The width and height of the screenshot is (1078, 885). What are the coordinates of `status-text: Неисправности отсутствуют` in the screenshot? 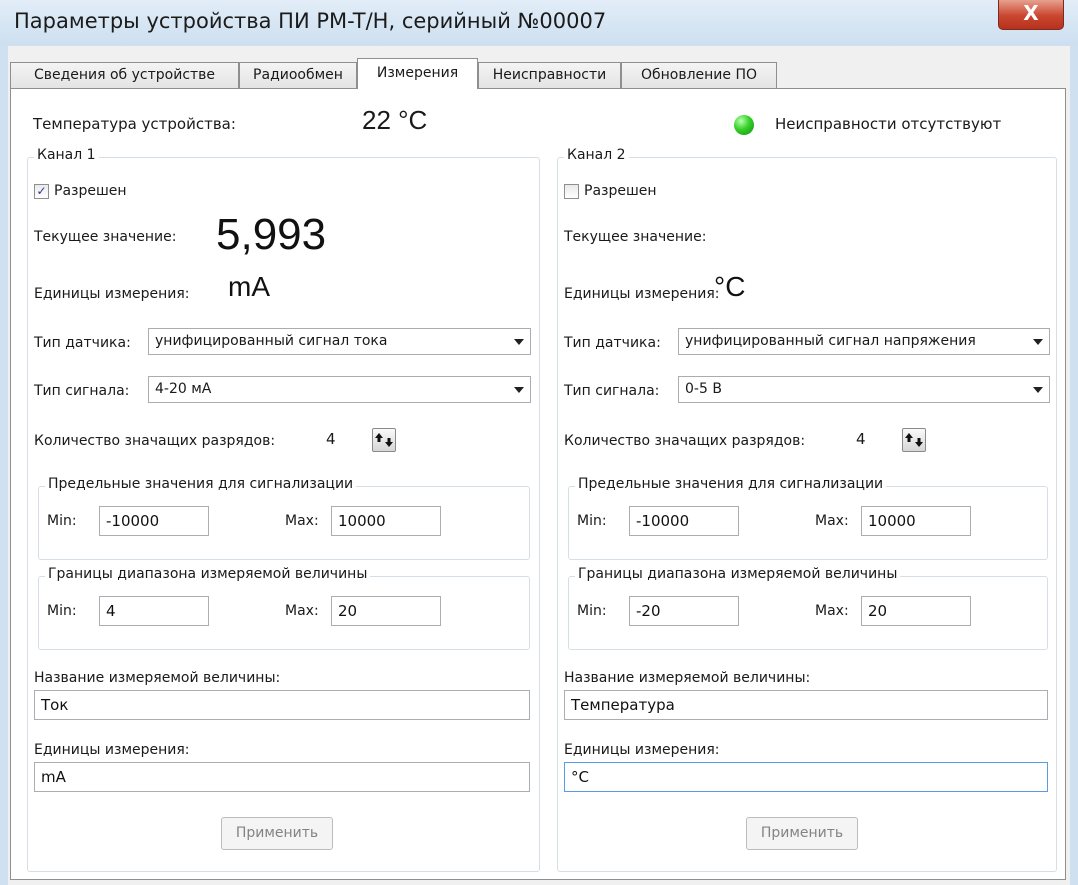 It's located at (888, 124).